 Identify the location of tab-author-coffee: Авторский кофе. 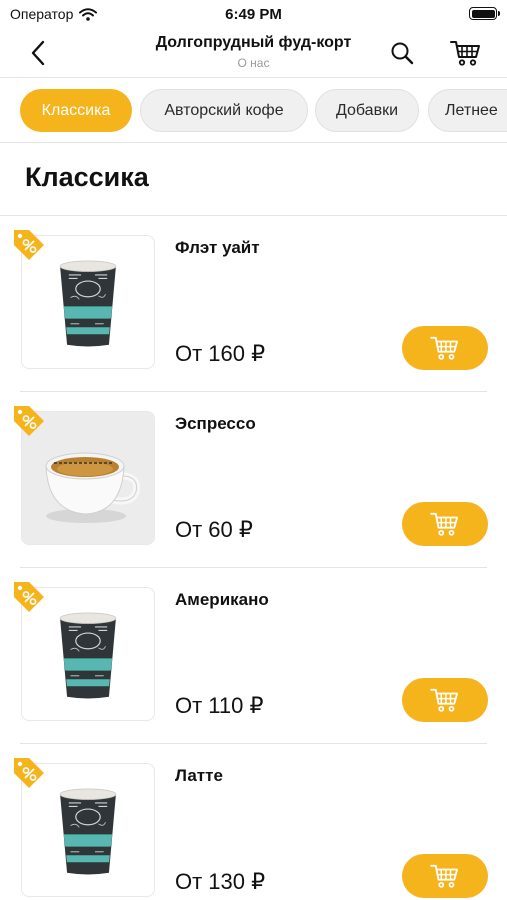
(224, 110).